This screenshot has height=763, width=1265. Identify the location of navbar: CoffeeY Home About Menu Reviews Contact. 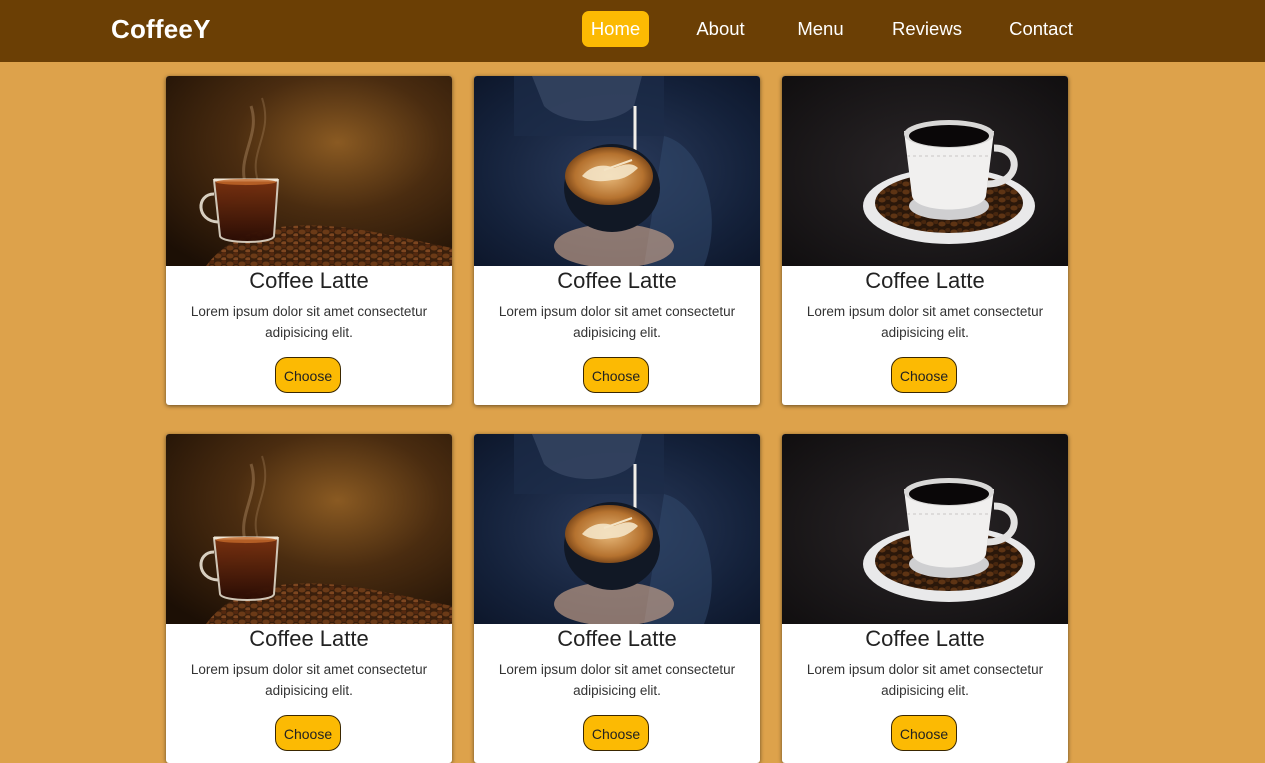
(632, 31).